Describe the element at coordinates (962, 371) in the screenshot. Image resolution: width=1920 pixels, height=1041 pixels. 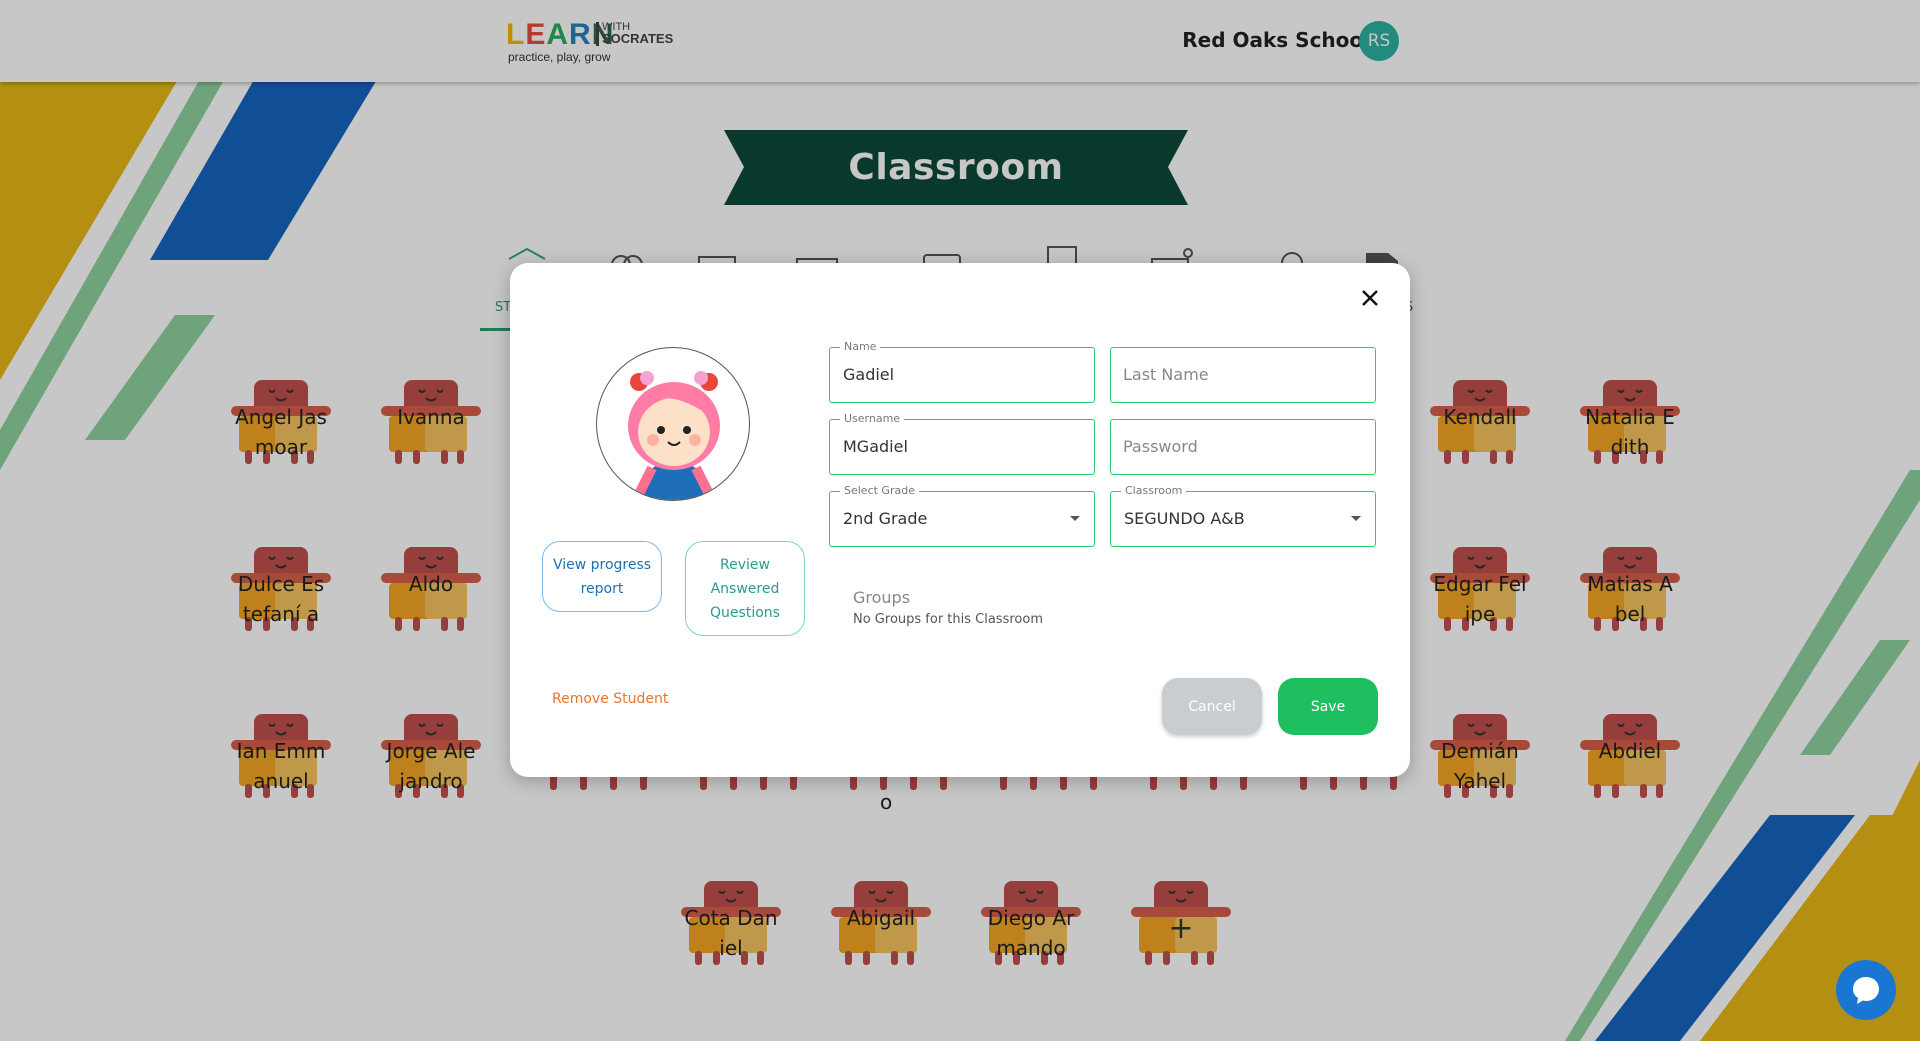
I see `name-field: Name Gadiel` at that location.